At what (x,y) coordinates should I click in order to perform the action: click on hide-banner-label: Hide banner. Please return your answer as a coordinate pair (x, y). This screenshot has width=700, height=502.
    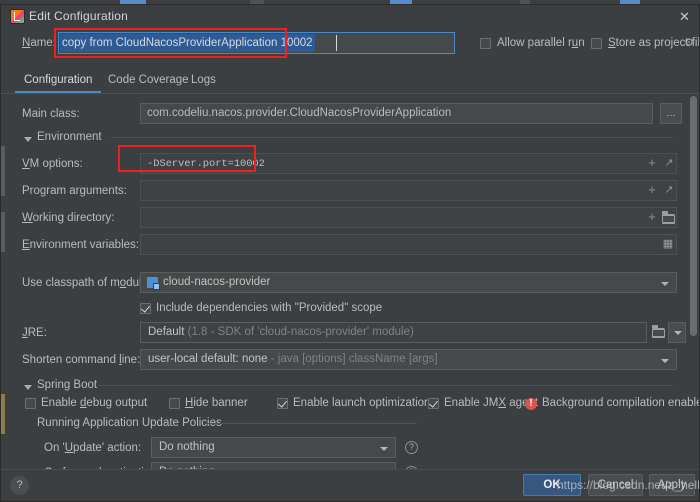
    Looking at the image, I should click on (216, 403).